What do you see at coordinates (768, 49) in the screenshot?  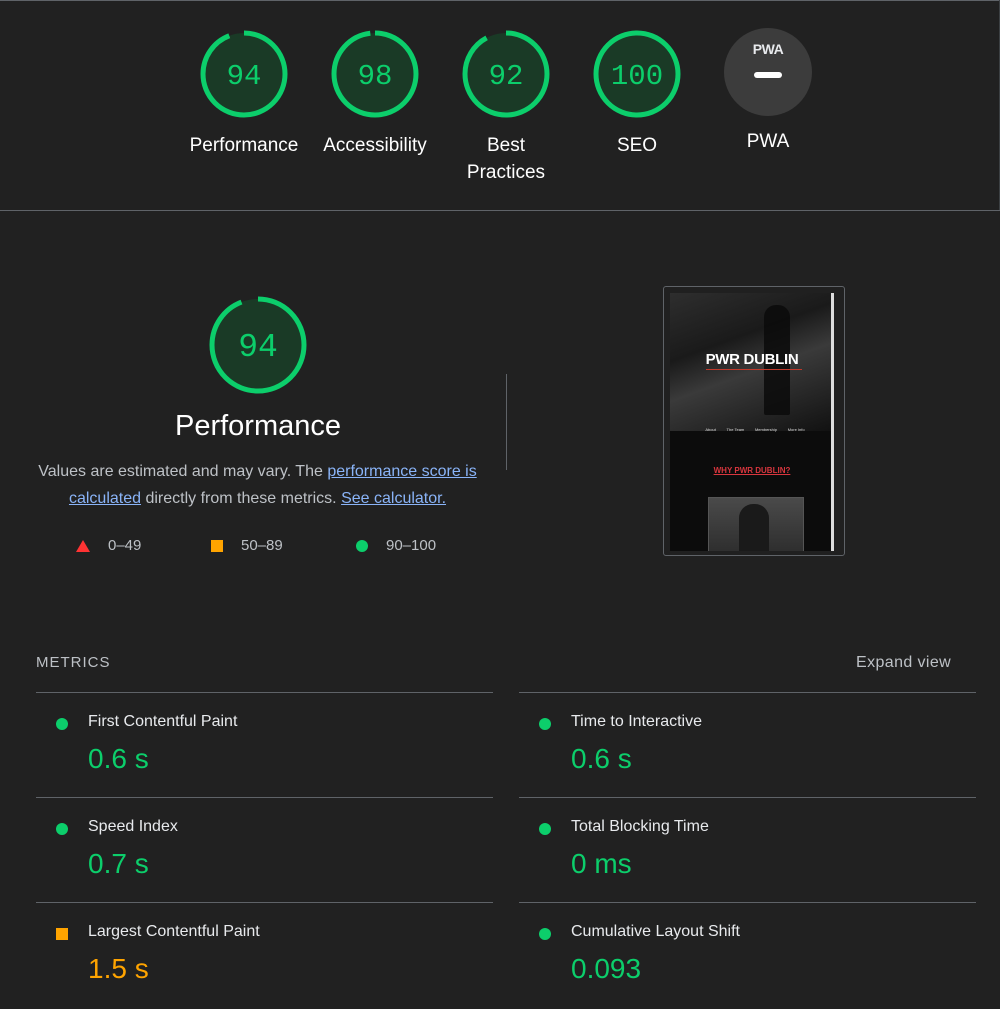 I see `pwa-badge-text: PWA` at bounding box center [768, 49].